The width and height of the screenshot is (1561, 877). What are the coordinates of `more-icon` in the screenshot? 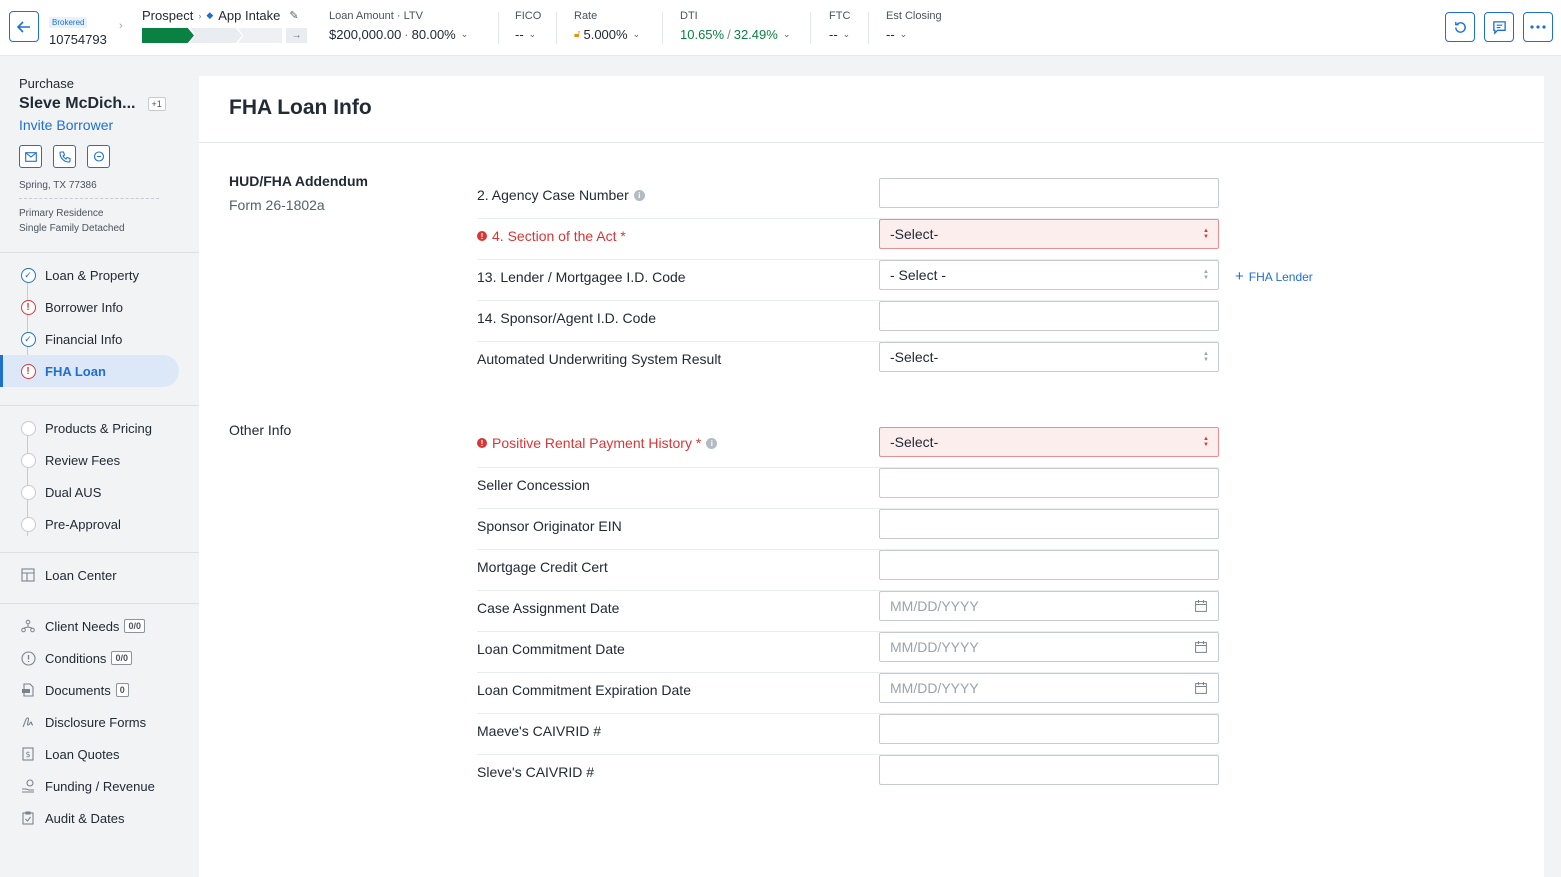 It's located at (1538, 27).